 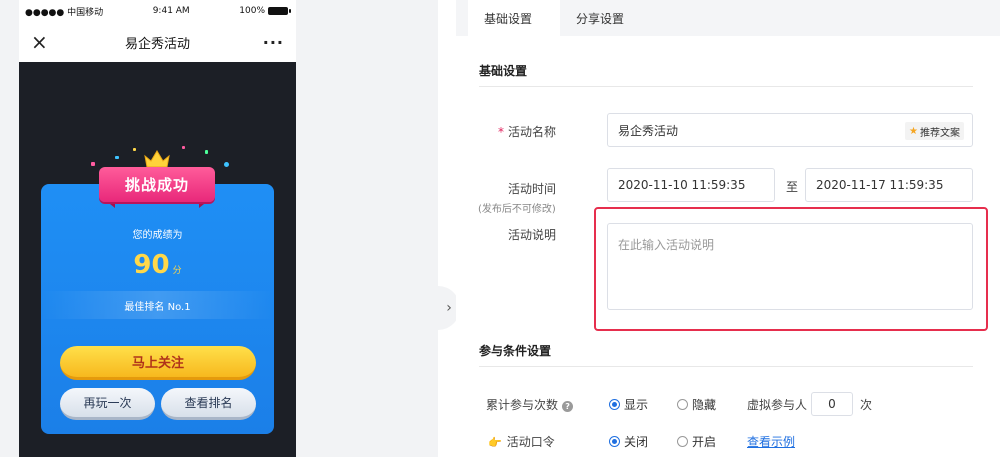 I want to click on close-icon: ×, so click(x=43, y=42).